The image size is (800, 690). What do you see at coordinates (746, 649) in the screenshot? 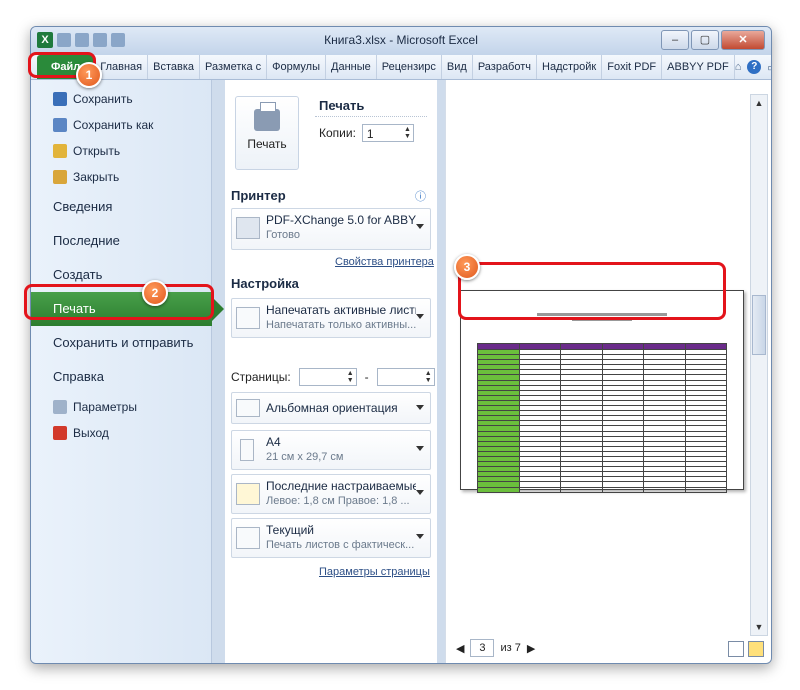
I see `zoom-controls` at bounding box center [746, 649].